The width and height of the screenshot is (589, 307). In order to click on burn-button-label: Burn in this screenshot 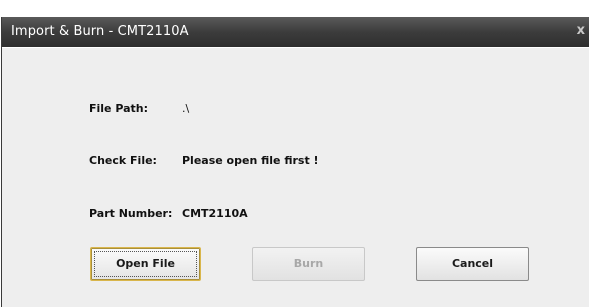, I will do `click(308, 263)`.